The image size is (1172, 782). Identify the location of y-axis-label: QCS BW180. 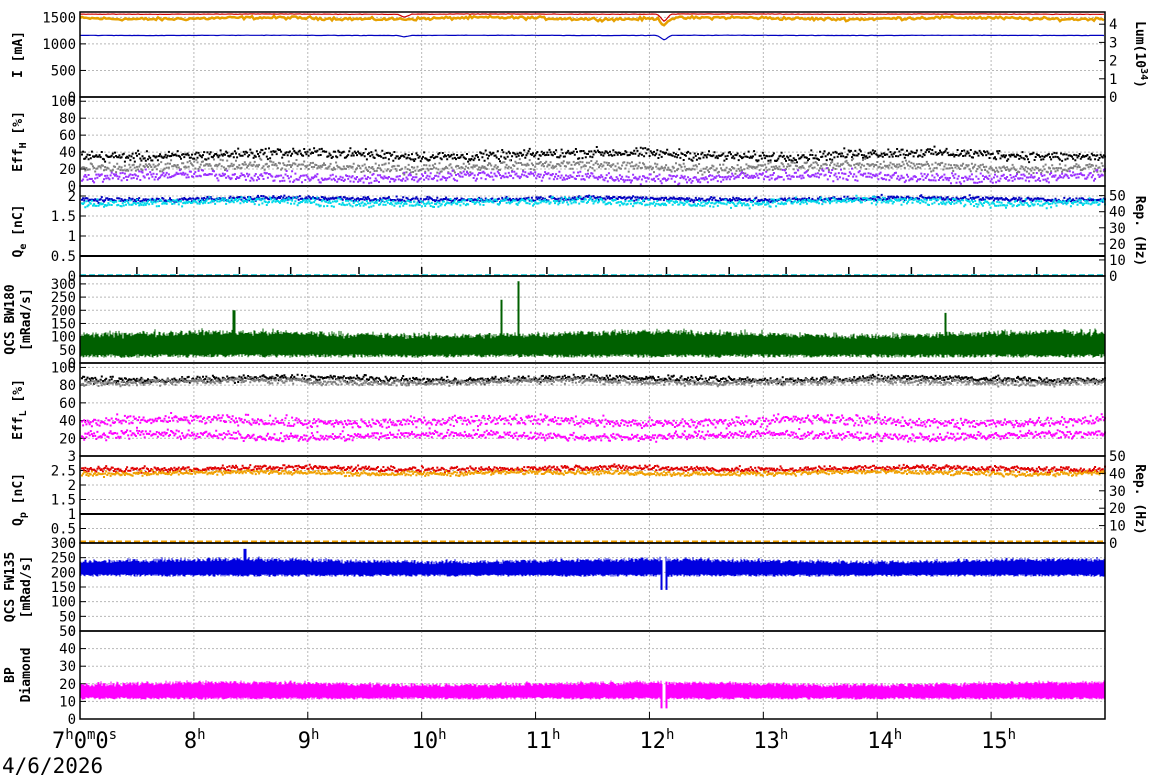
(10, 319).